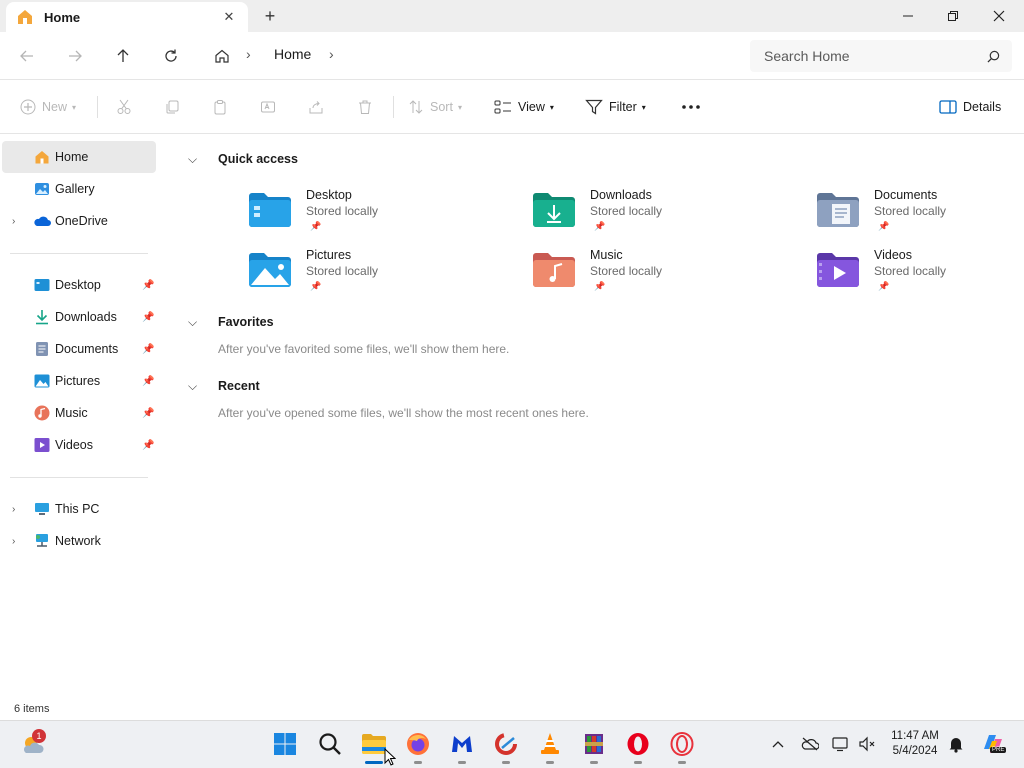 The height and width of the screenshot is (768, 1024). I want to click on opera-icon, so click(638, 744).